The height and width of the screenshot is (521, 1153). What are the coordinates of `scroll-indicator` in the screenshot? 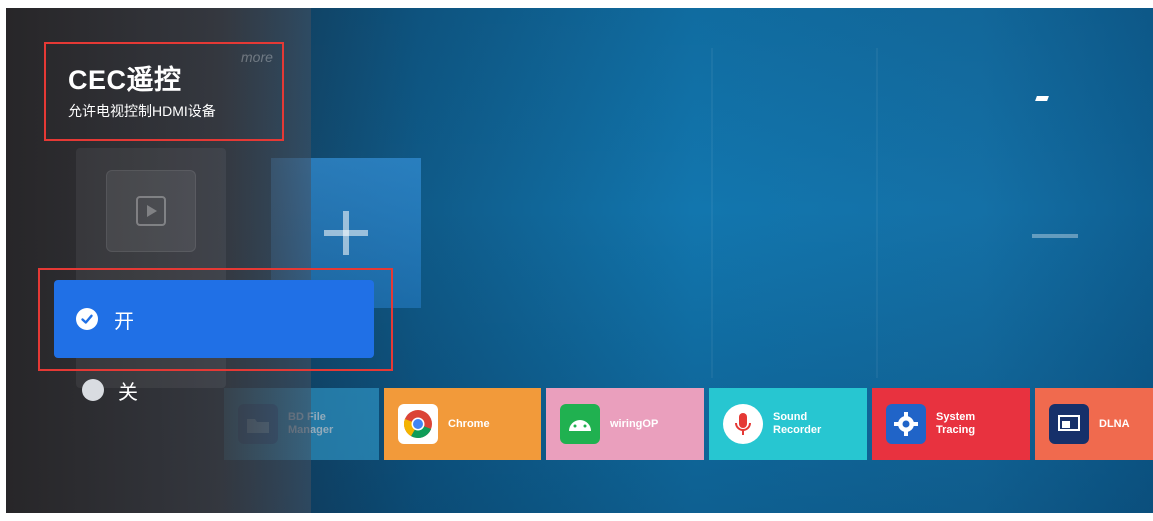 It's located at (1042, 98).